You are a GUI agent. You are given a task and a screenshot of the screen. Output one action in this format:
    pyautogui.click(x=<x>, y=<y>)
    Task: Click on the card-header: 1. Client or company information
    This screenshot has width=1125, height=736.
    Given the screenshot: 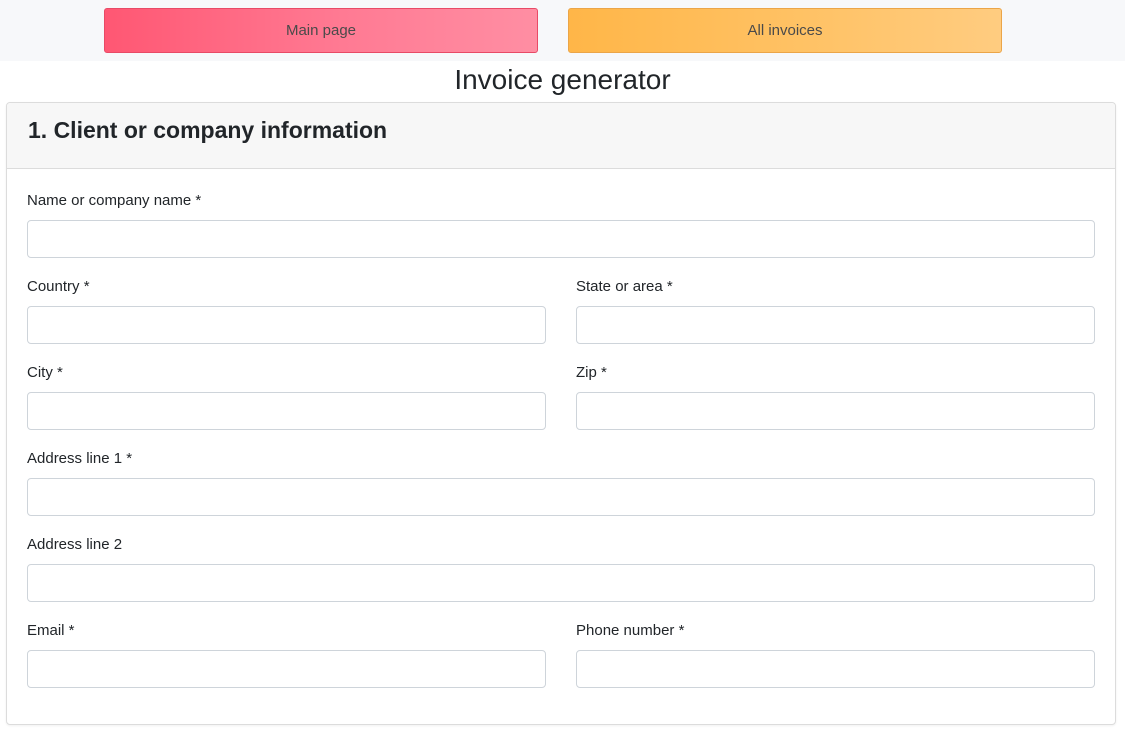 What is the action you would take?
    pyautogui.click(x=561, y=136)
    